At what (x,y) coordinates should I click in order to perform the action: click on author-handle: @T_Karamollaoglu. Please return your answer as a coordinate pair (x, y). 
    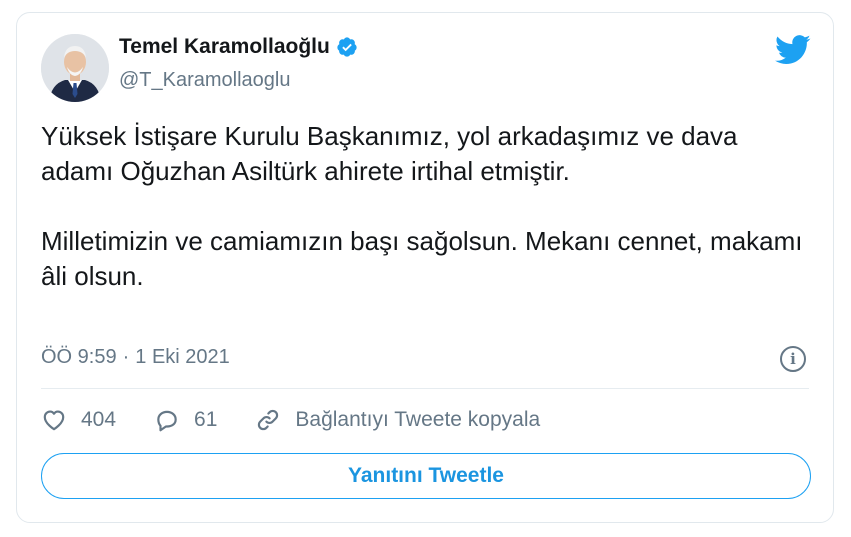
    Looking at the image, I should click on (205, 80).